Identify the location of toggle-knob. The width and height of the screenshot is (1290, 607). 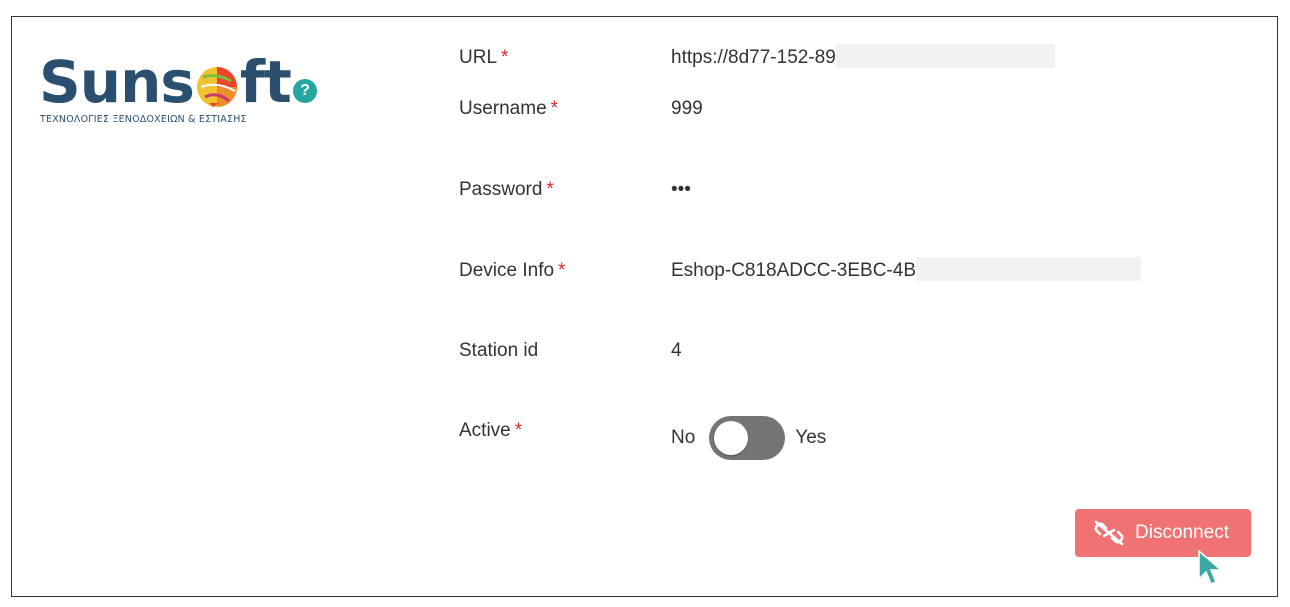
(731, 438).